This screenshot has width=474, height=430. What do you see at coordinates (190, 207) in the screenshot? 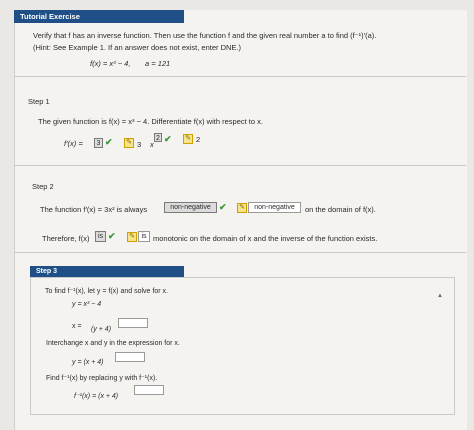
I see `sign-dropdown: non-negative` at bounding box center [190, 207].